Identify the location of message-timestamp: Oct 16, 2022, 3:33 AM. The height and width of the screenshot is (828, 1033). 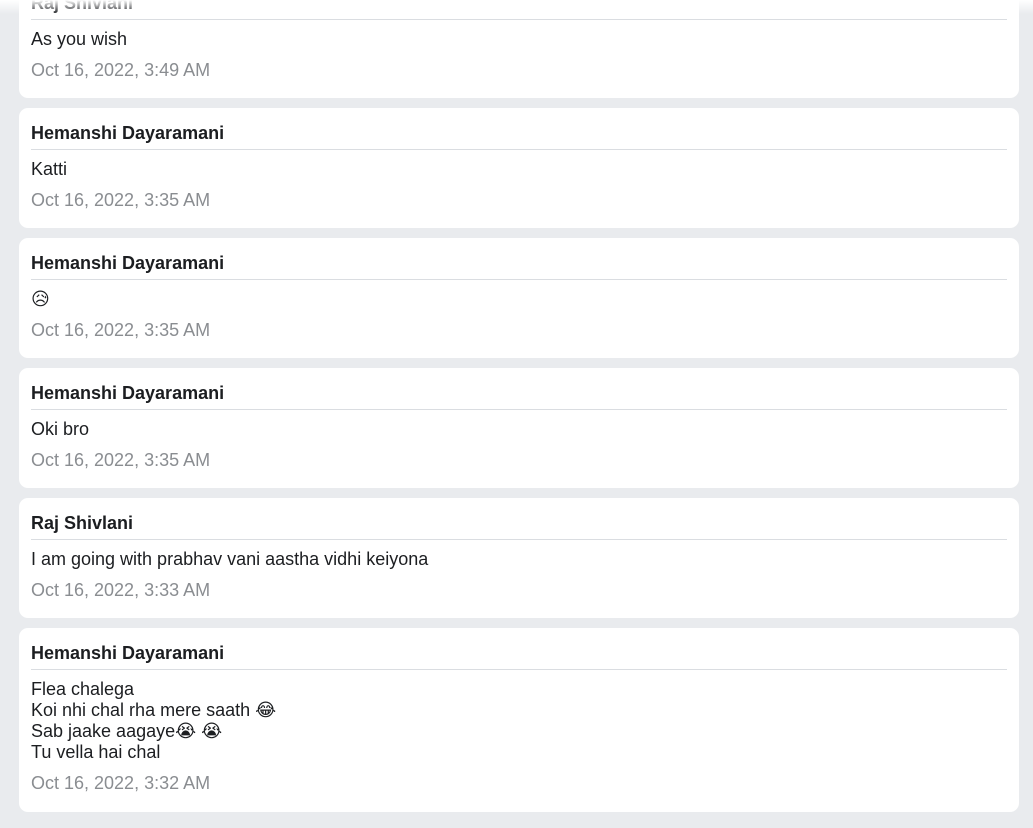
(121, 590).